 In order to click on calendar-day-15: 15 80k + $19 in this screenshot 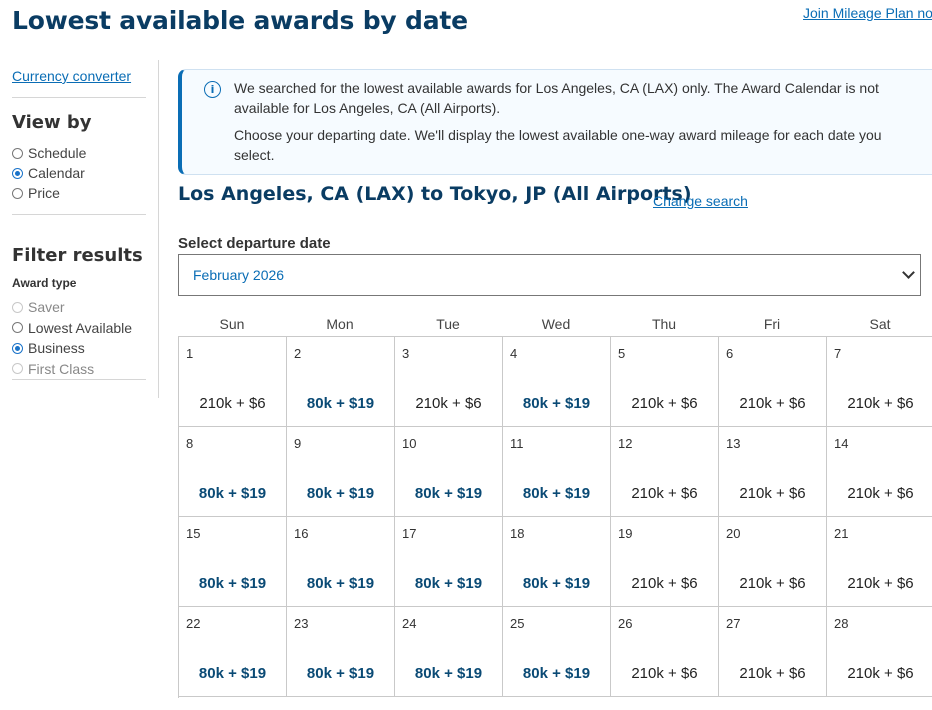, I will do `click(233, 562)`.